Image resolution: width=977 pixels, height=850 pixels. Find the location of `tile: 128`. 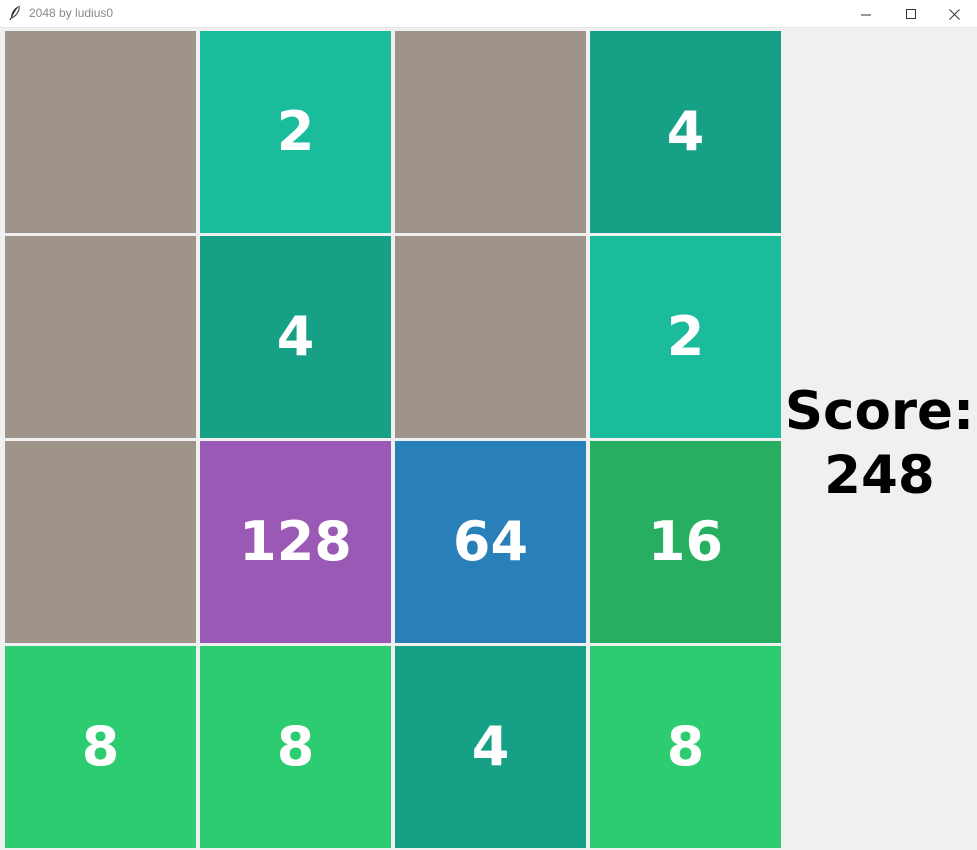

tile: 128 is located at coordinates (295, 542).